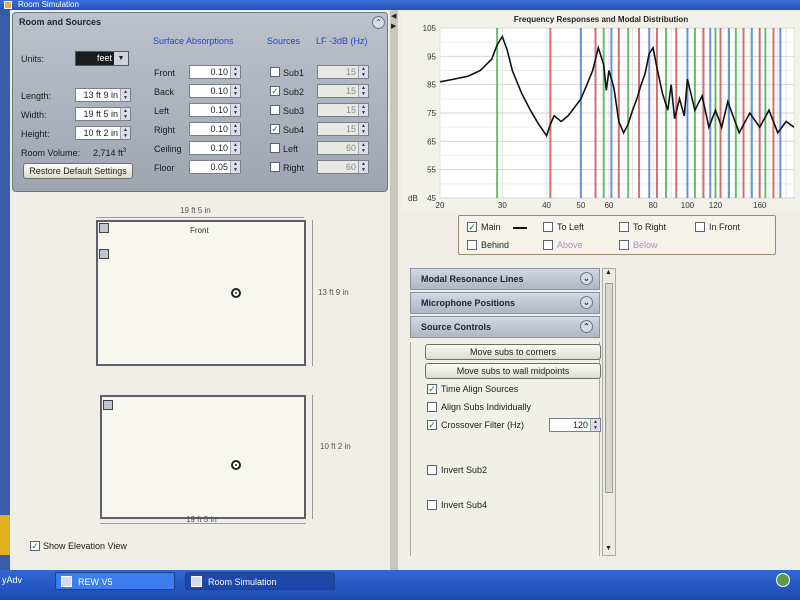 The image size is (800, 600). Describe the element at coordinates (103, 95) in the screenshot. I see `length-spinner: 13 ft 9 in ▲ ▼` at that location.